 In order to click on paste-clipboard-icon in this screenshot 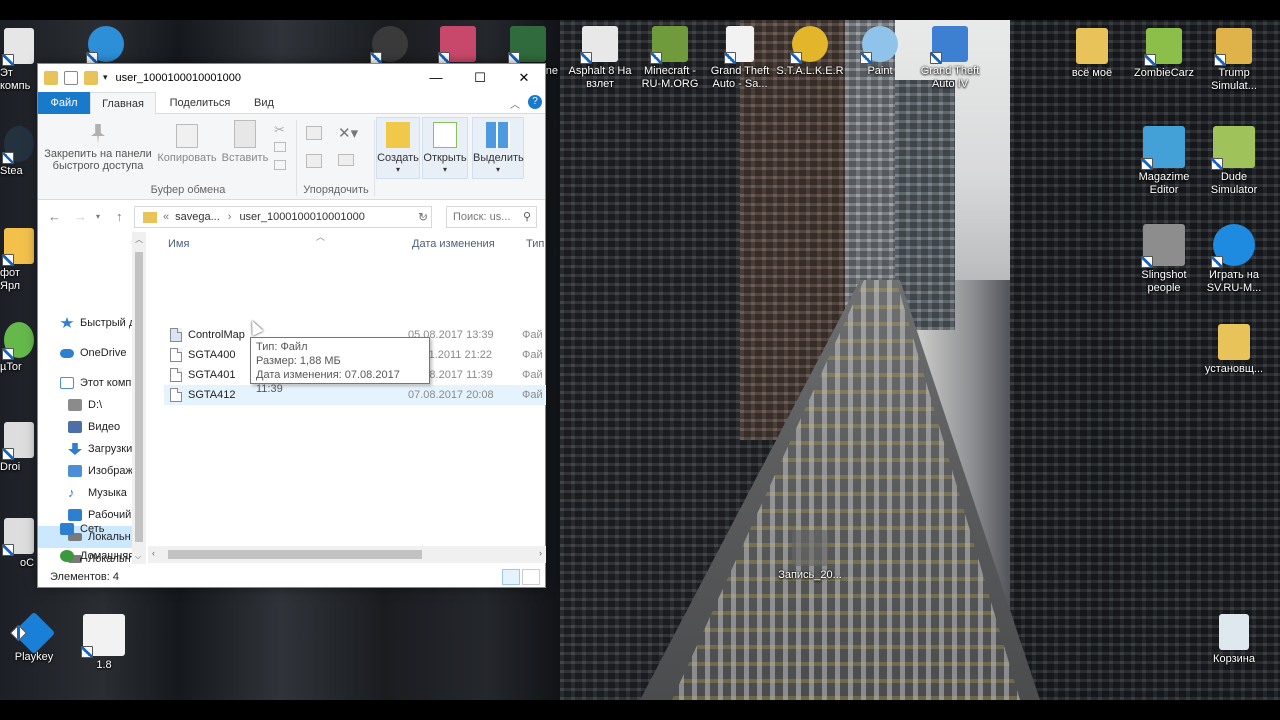, I will do `click(245, 134)`.